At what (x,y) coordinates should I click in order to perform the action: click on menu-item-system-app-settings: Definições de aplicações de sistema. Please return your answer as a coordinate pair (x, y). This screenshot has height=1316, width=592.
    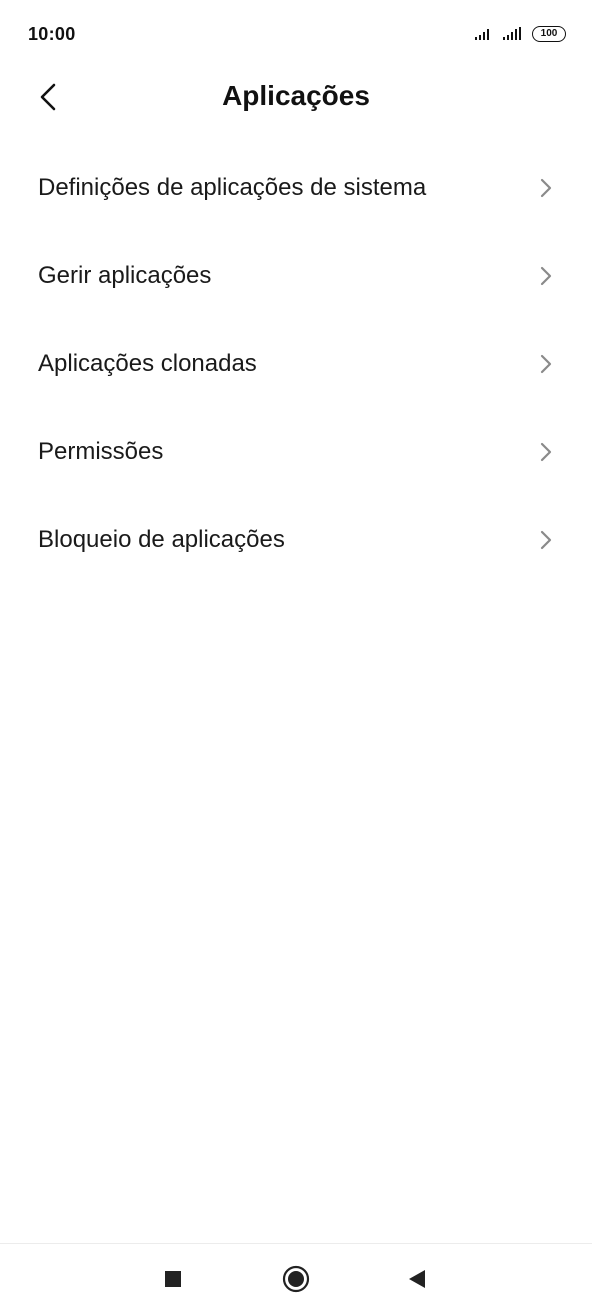
    Looking at the image, I should click on (296, 188).